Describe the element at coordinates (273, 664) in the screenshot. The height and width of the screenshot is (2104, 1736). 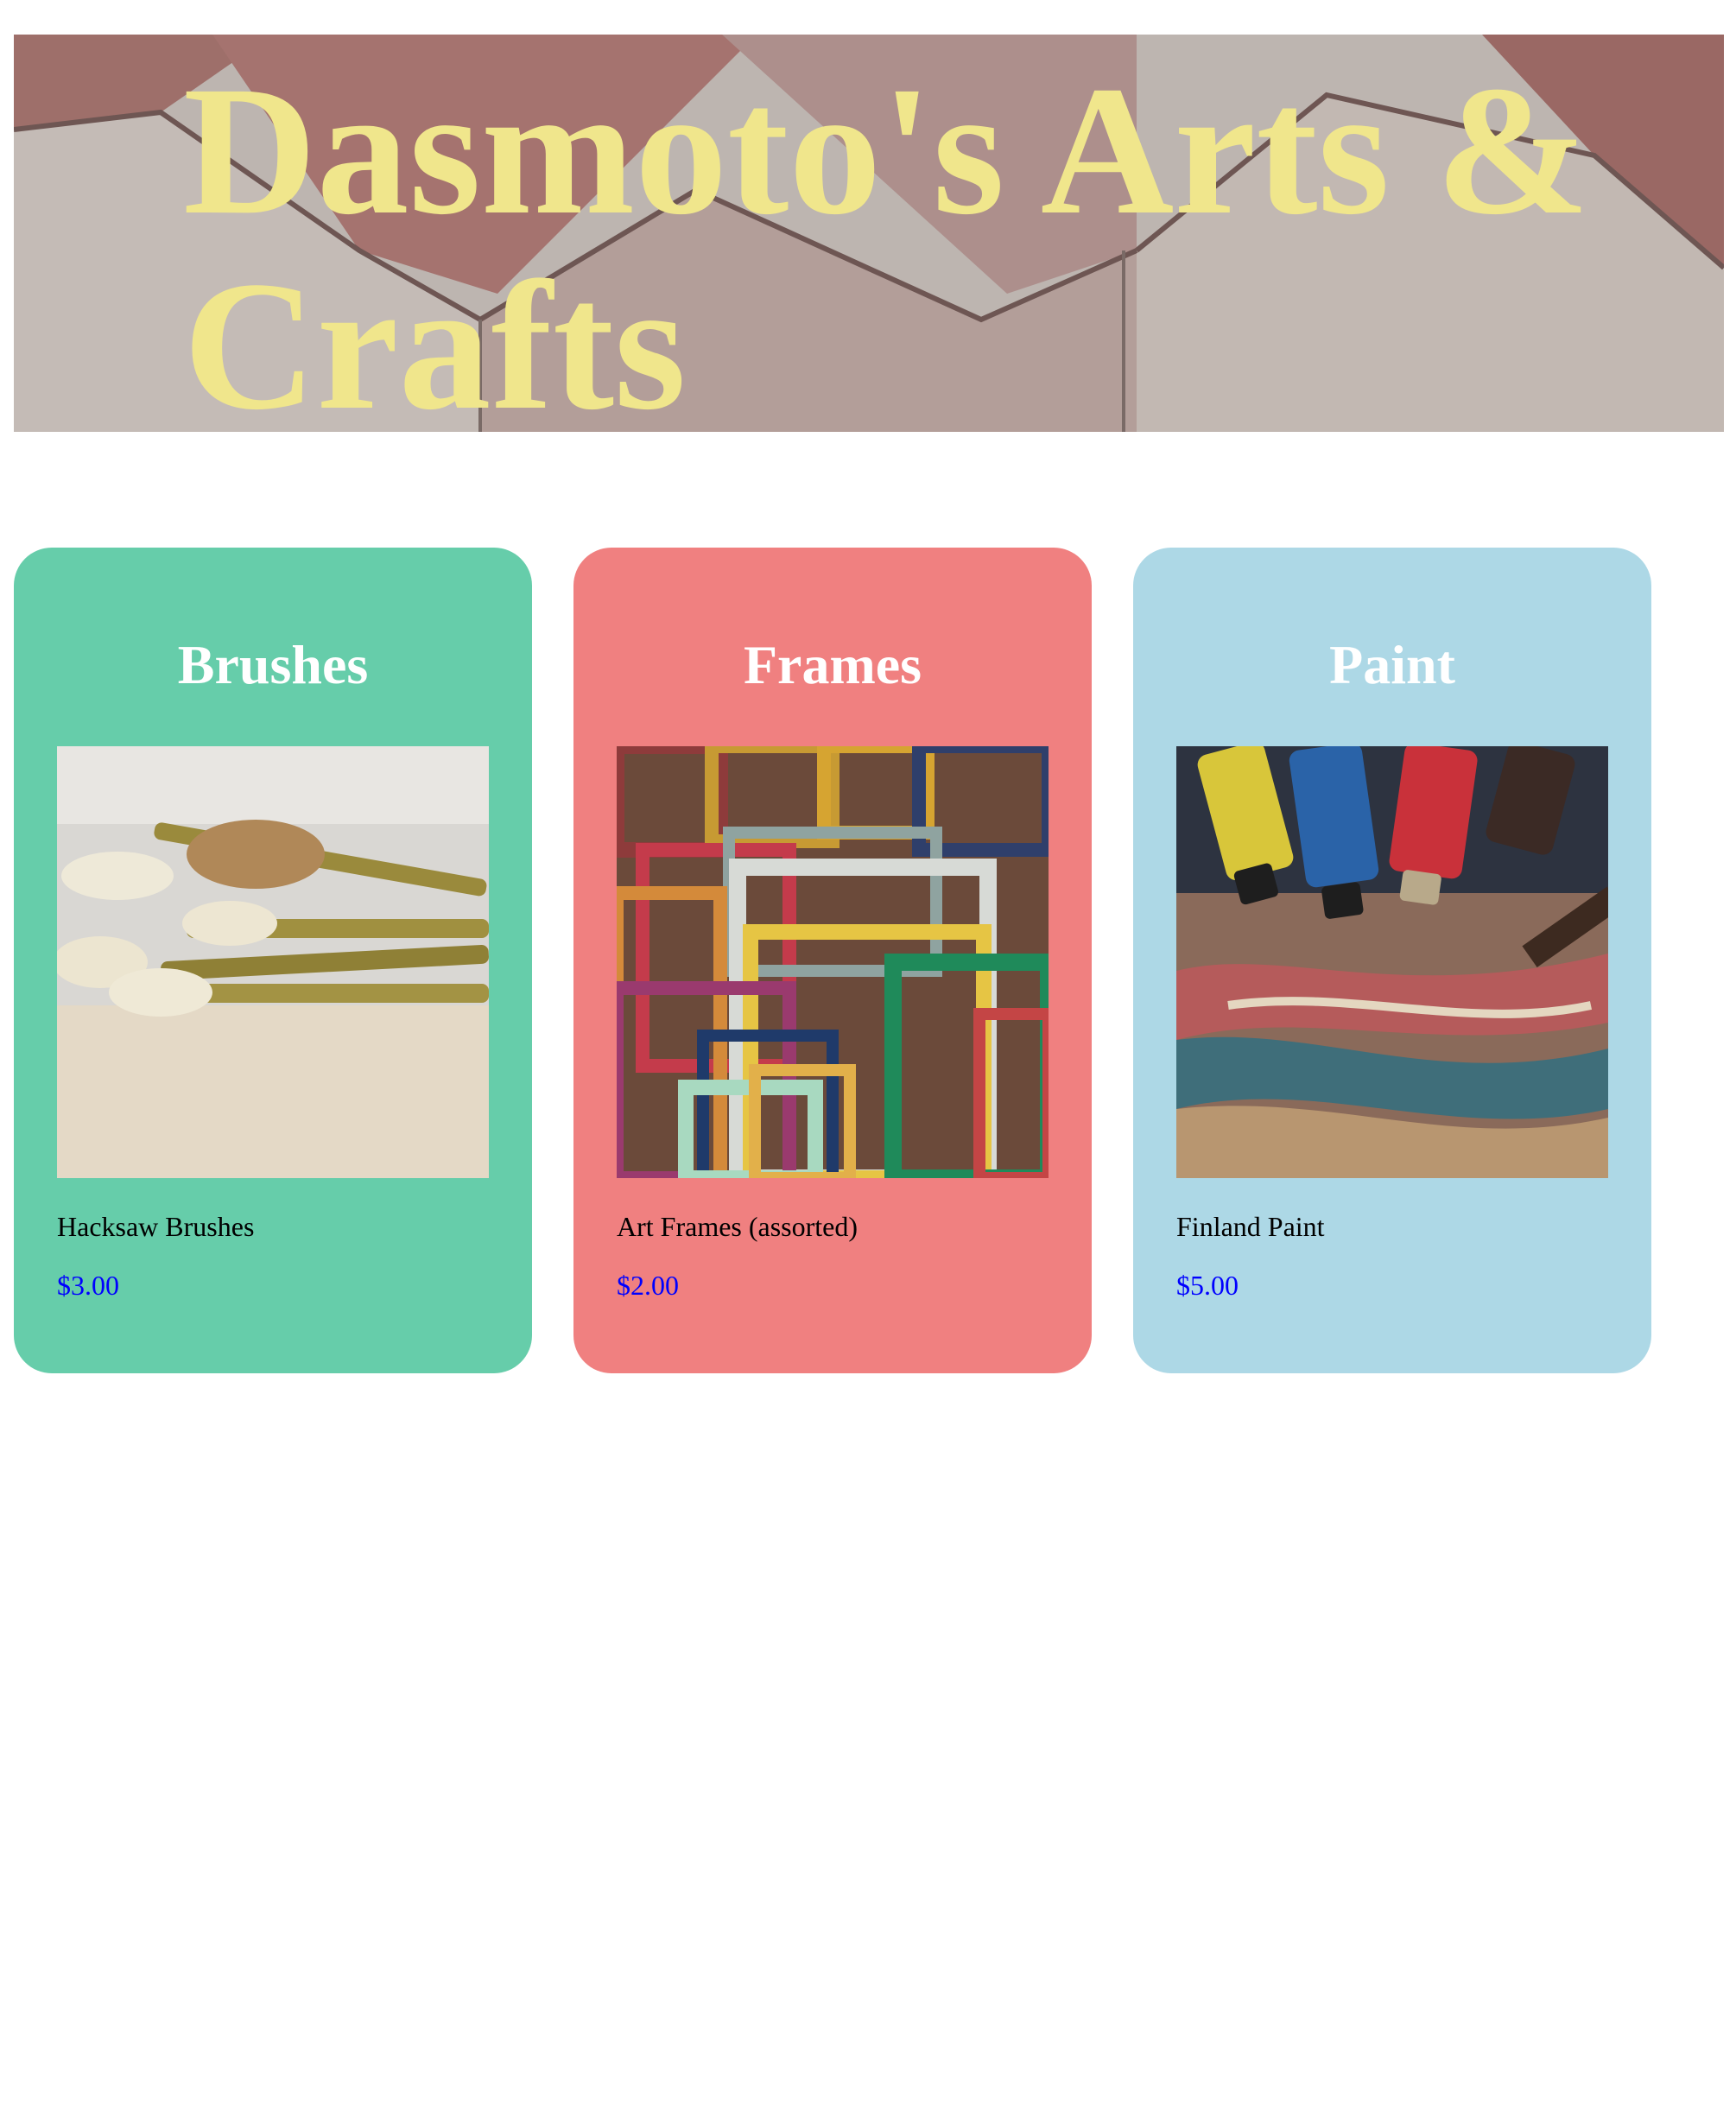
I see `category-heading: Brushes` at that location.